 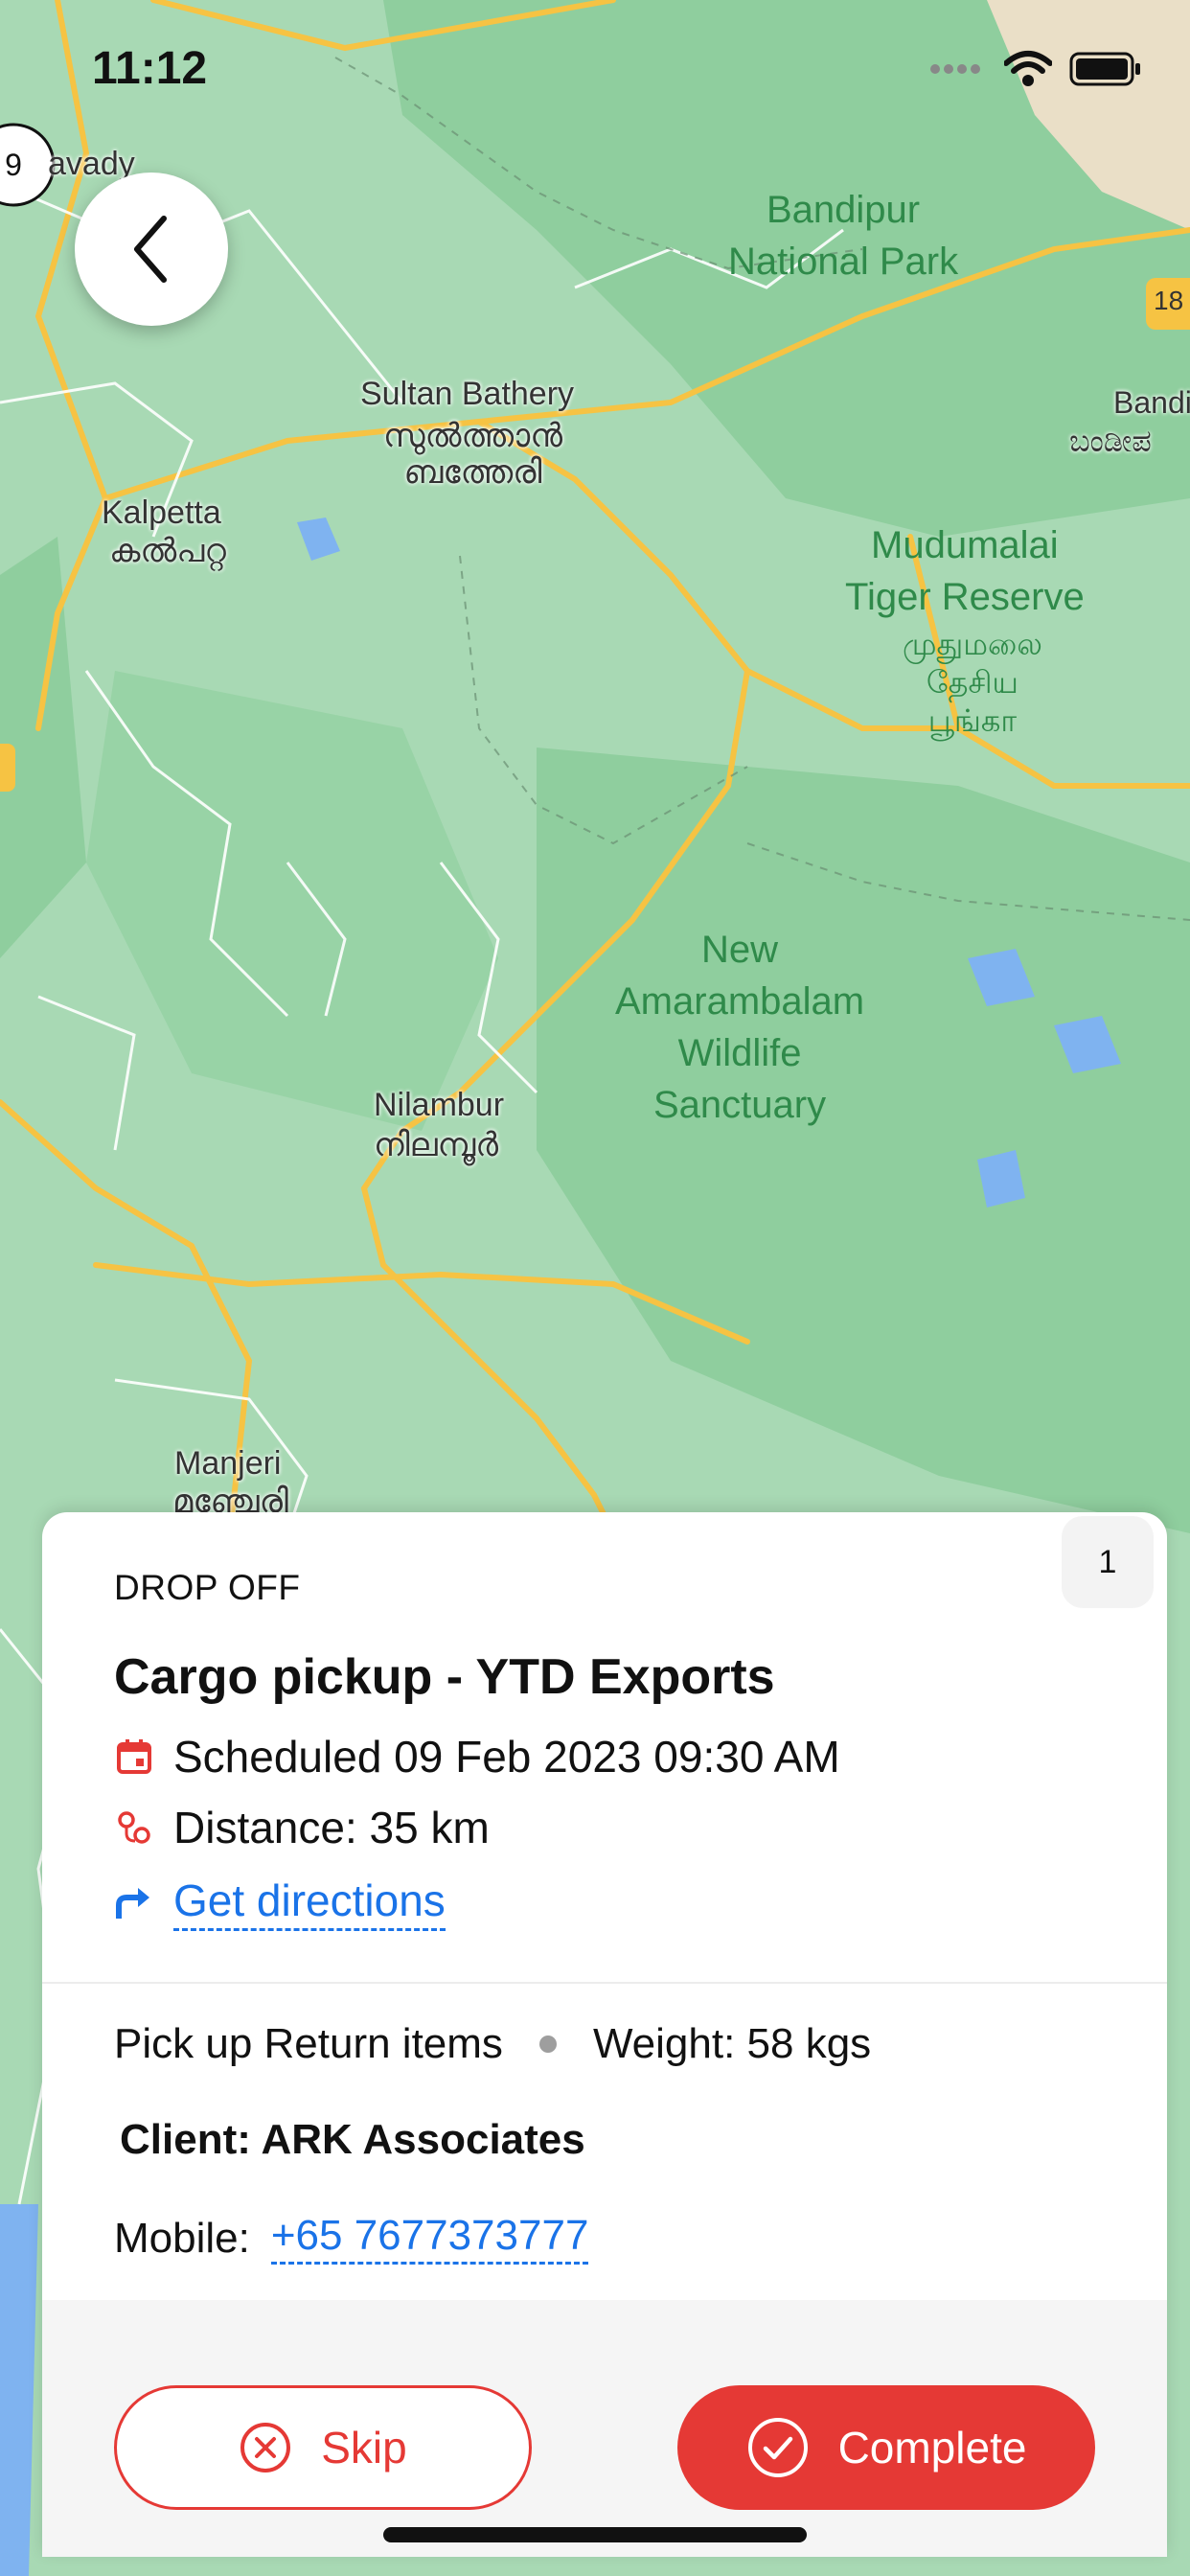 What do you see at coordinates (1169, 300) in the screenshot?
I see `road-badge-18: 18` at bounding box center [1169, 300].